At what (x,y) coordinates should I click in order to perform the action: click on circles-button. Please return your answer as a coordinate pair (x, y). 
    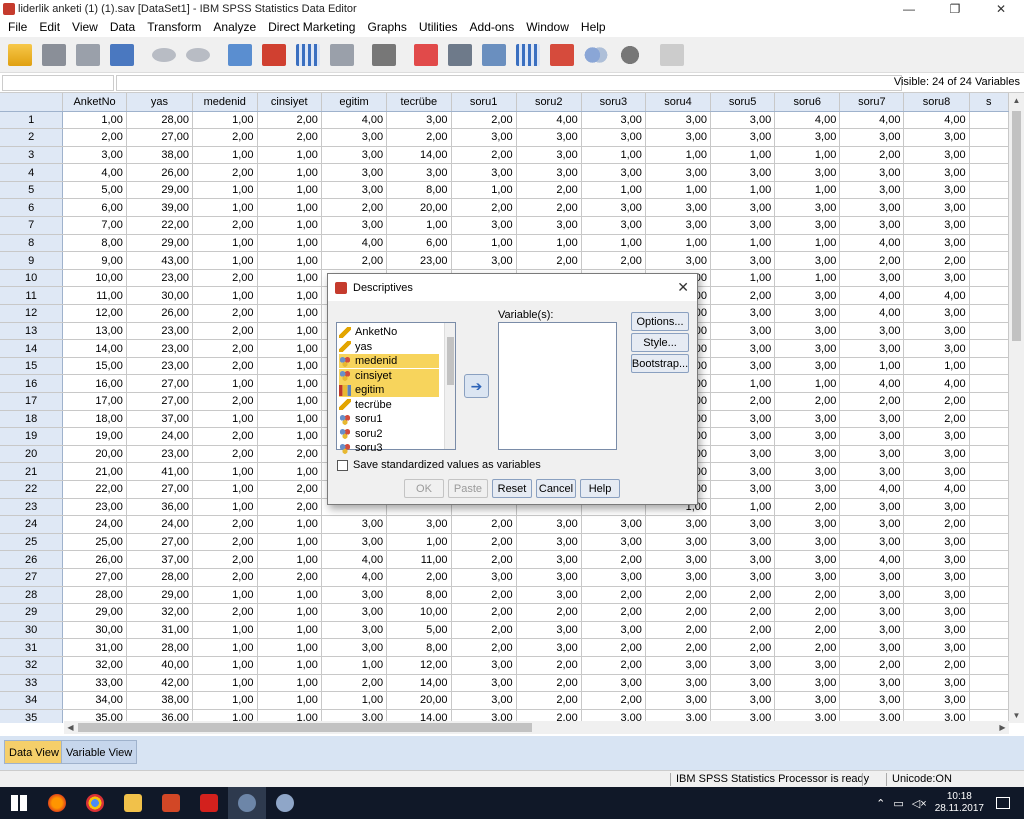
    Looking at the image, I should click on (629, 55).